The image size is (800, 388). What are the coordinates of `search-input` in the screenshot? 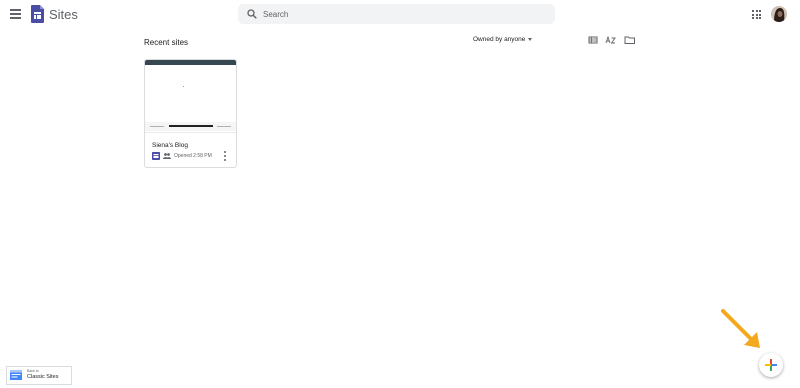 It's located at (403, 14).